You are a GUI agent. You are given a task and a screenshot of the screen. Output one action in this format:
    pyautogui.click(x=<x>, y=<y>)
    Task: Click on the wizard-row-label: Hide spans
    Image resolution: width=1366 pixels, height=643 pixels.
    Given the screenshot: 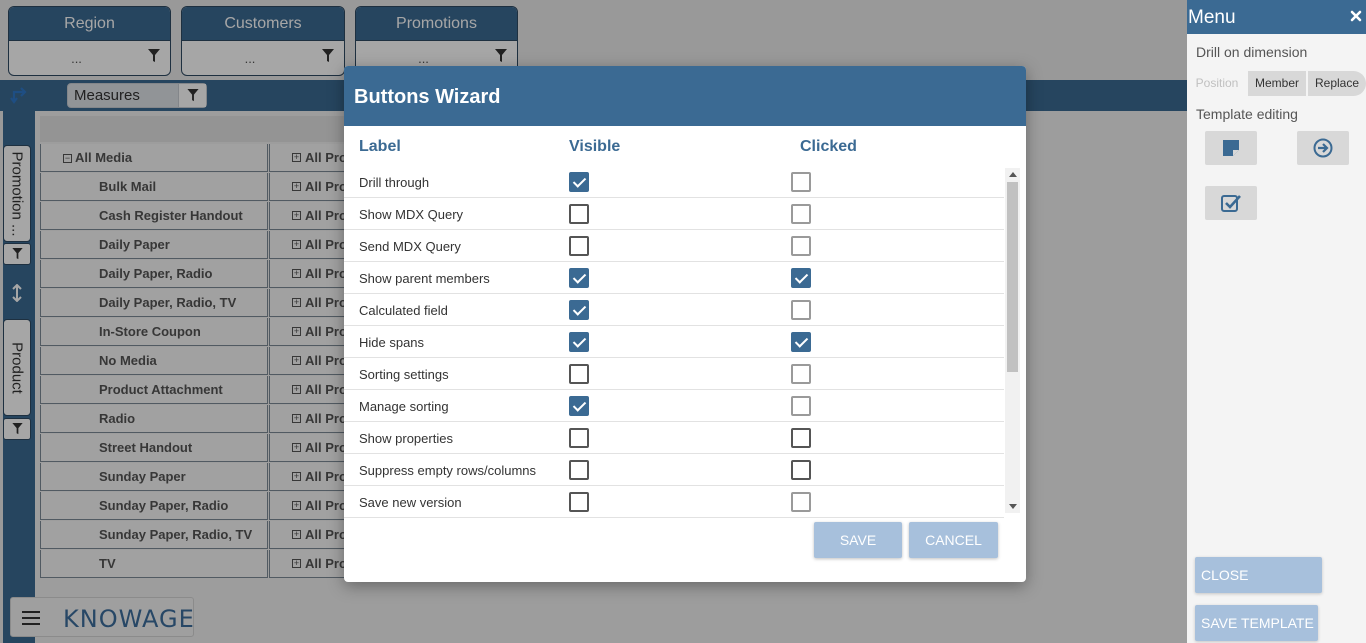 What is the action you would take?
    pyautogui.click(x=392, y=342)
    